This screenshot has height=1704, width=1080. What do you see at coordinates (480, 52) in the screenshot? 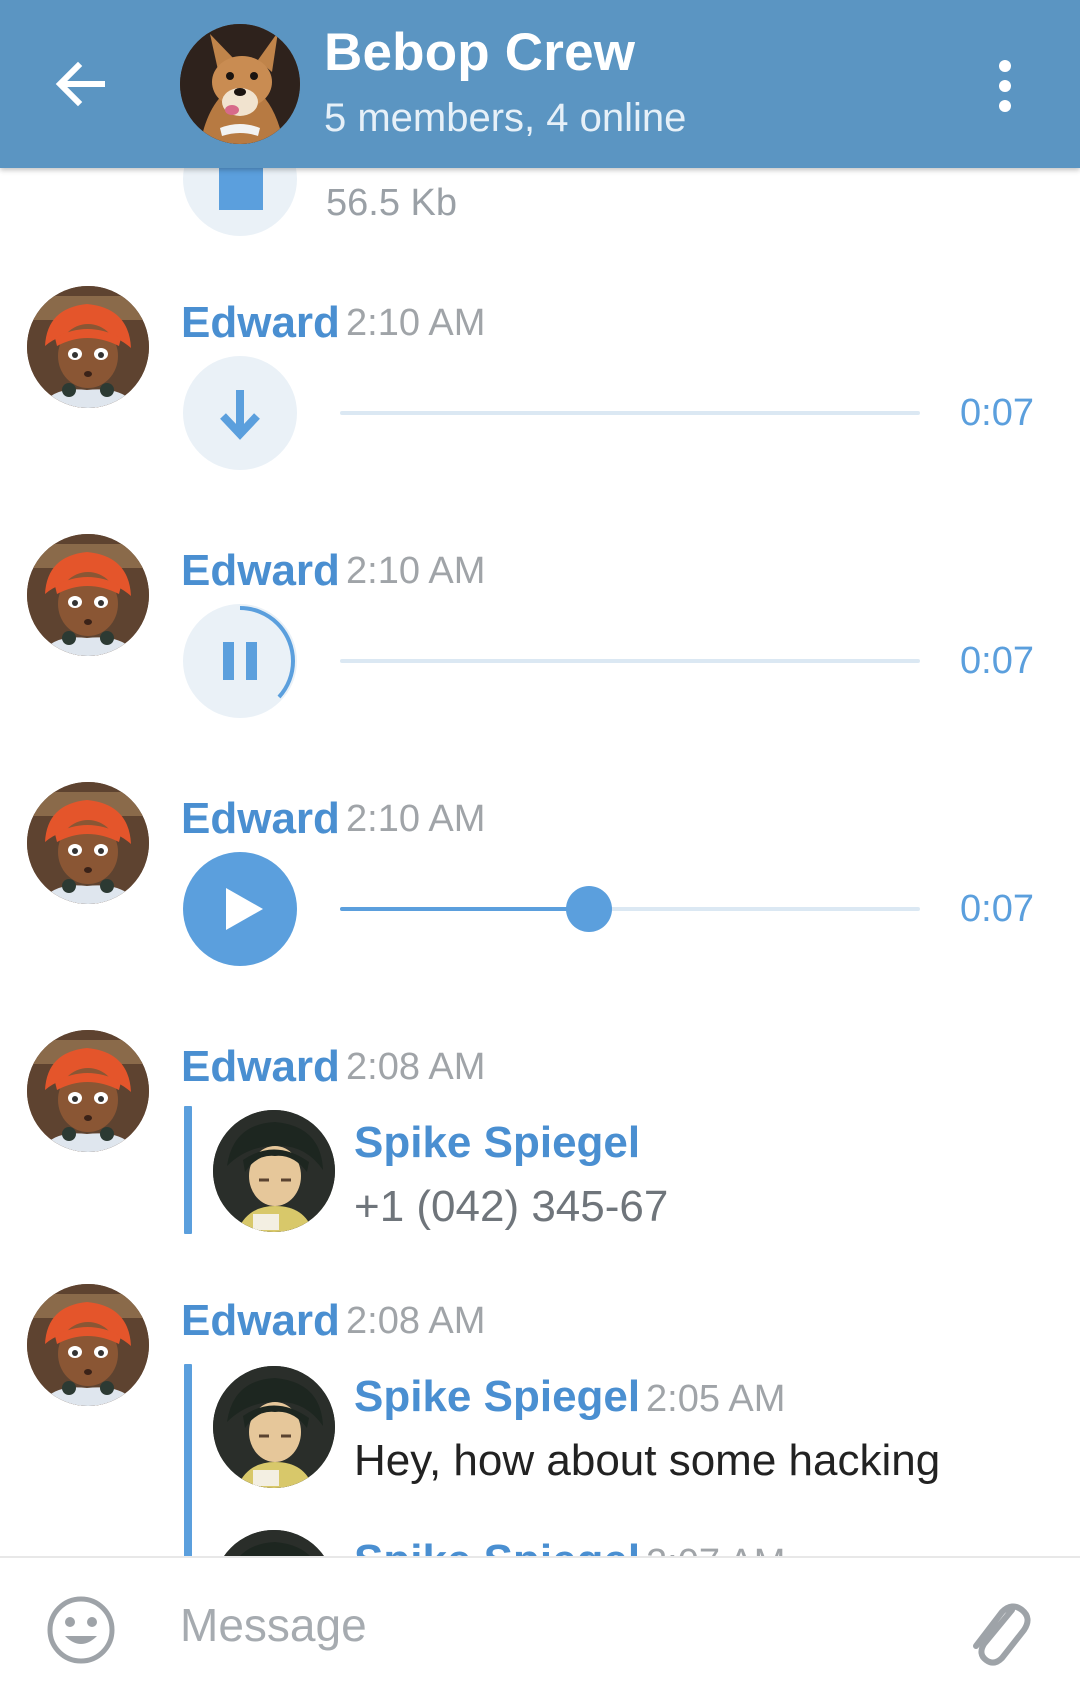
I see `chat-title: Bebop Crew` at bounding box center [480, 52].